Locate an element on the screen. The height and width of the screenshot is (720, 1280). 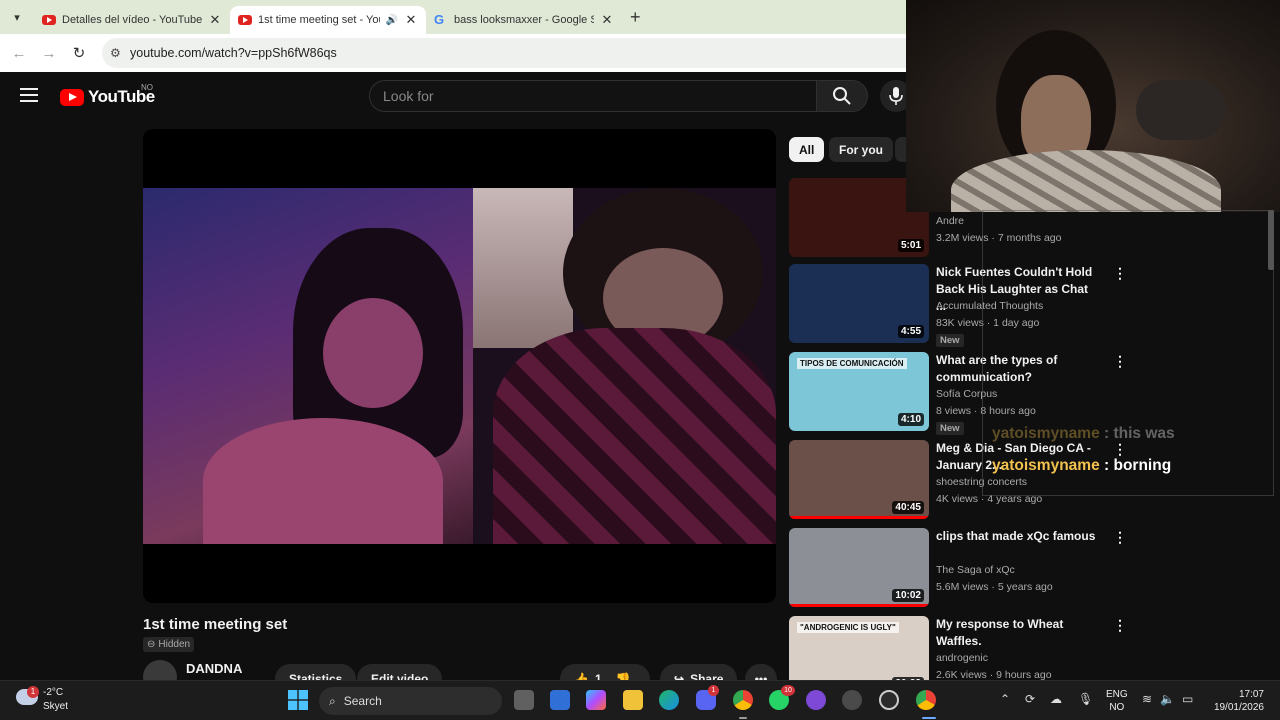
task-view-icon is located at coordinates (524, 700).